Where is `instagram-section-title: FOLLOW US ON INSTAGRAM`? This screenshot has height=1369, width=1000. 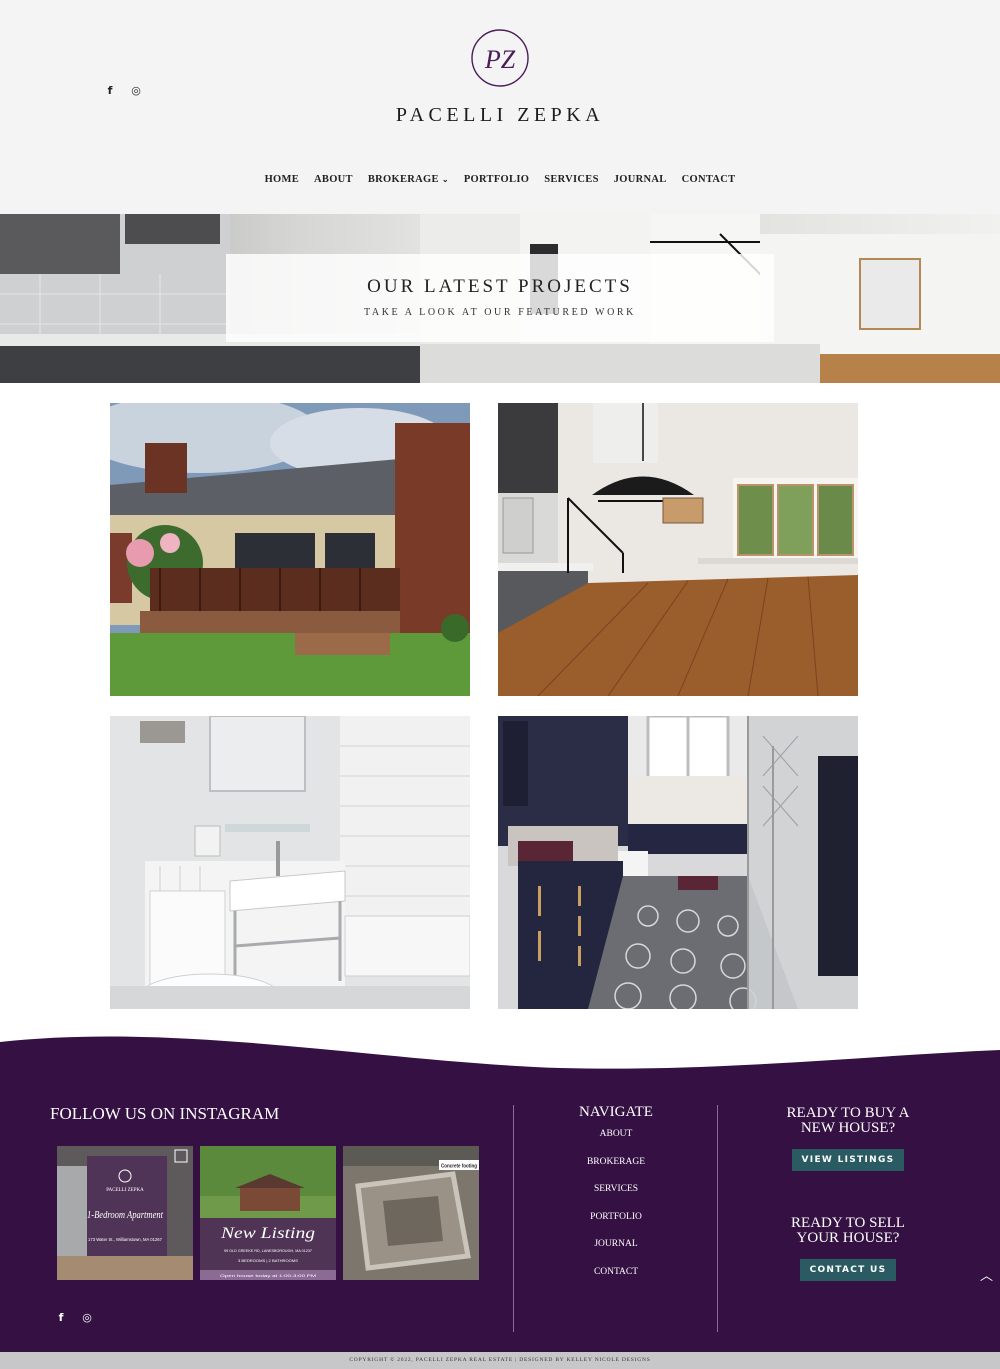
instagram-section-title: FOLLOW US ON INSTAGRAM is located at coordinates (165, 1113).